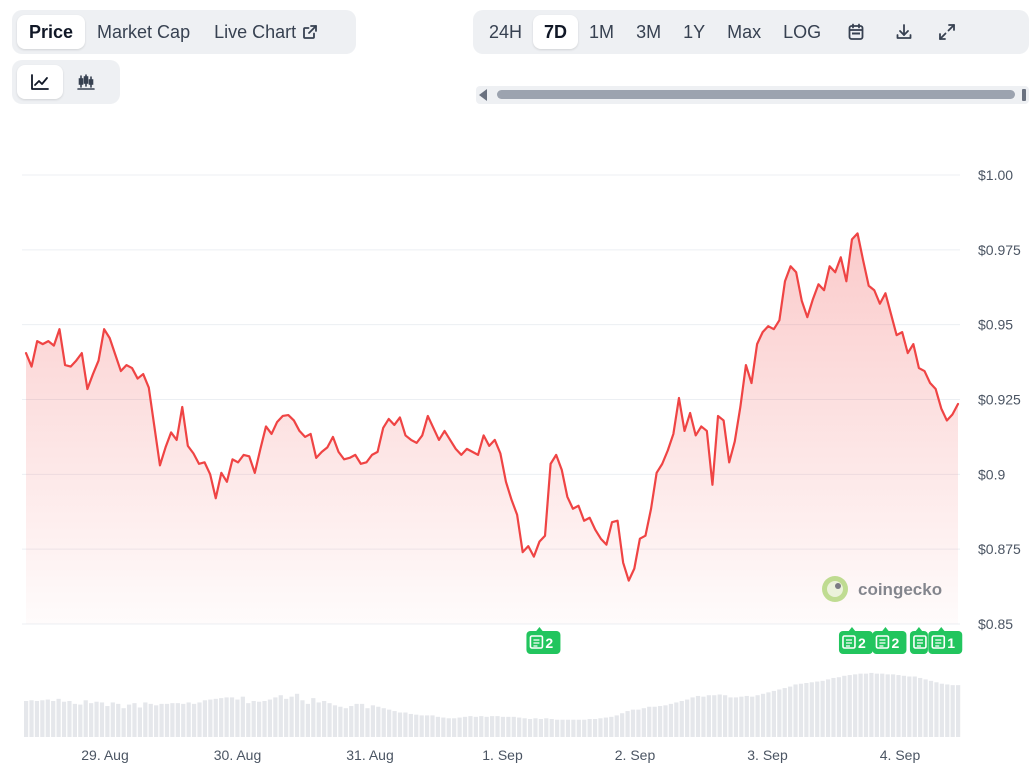 This screenshot has width=1029, height=767. Describe the element at coordinates (999, 399) in the screenshot. I see `y-axis: $1.00 $0.975 $0.95 $0.925 $0.9 $0.875 $0.85` at that location.